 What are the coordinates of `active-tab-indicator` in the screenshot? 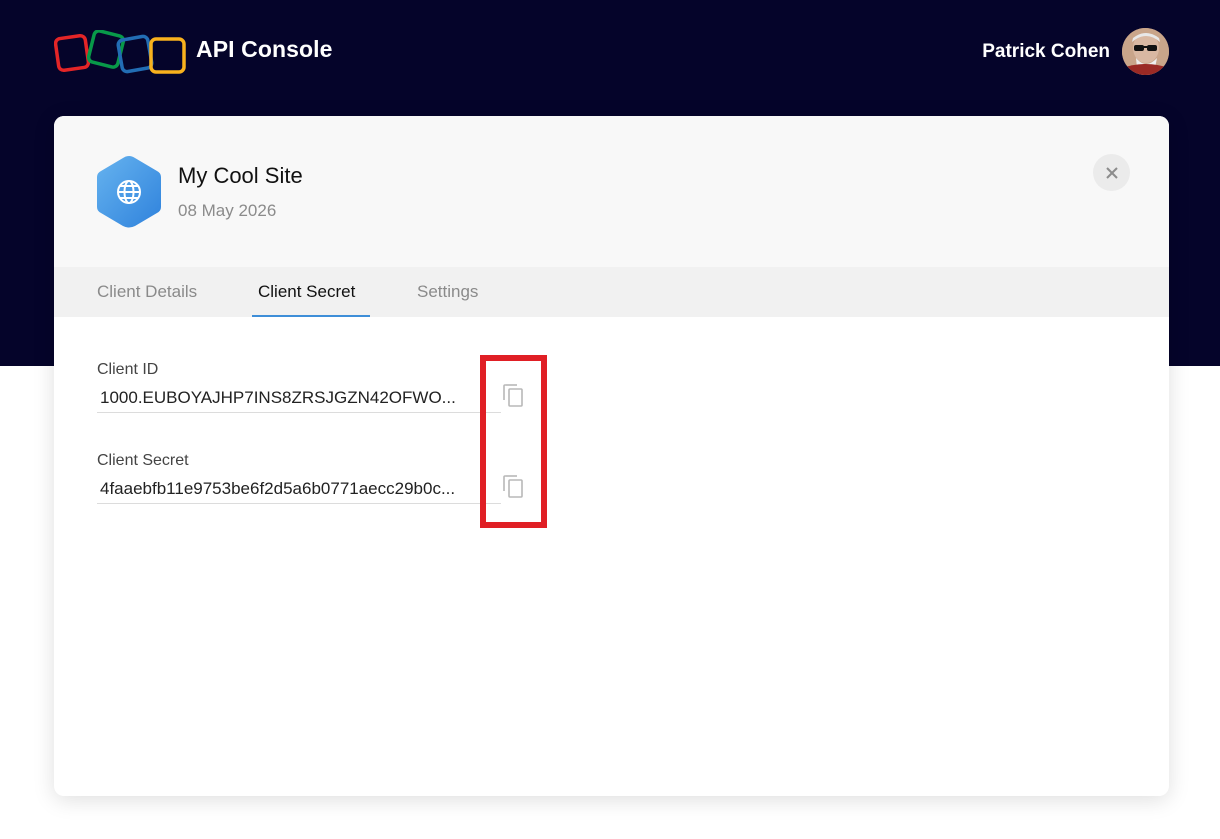 It's located at (311, 316).